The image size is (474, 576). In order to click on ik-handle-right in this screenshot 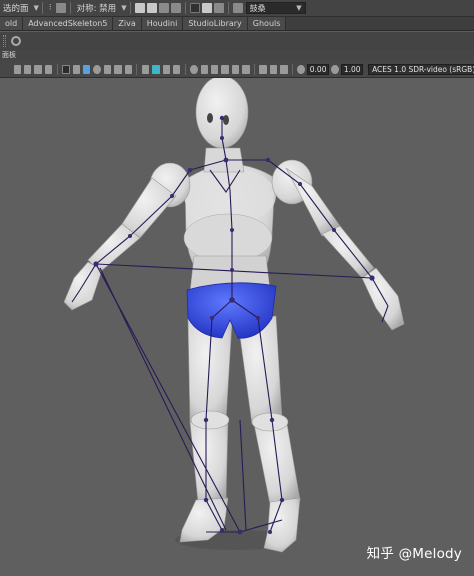, I will do `click(243, 475)`.